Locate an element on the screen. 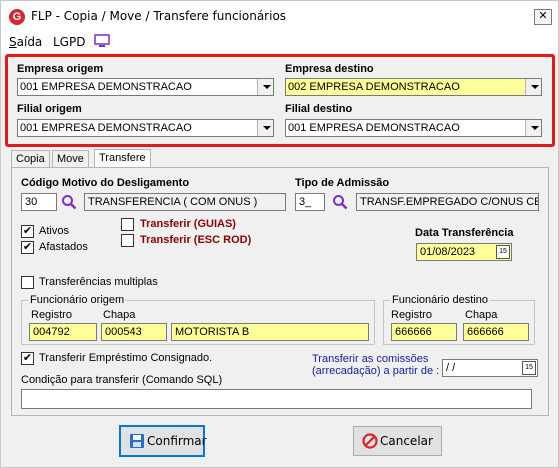 The width and height of the screenshot is (559, 468). ativos-label: Ativos is located at coordinates (54, 231).